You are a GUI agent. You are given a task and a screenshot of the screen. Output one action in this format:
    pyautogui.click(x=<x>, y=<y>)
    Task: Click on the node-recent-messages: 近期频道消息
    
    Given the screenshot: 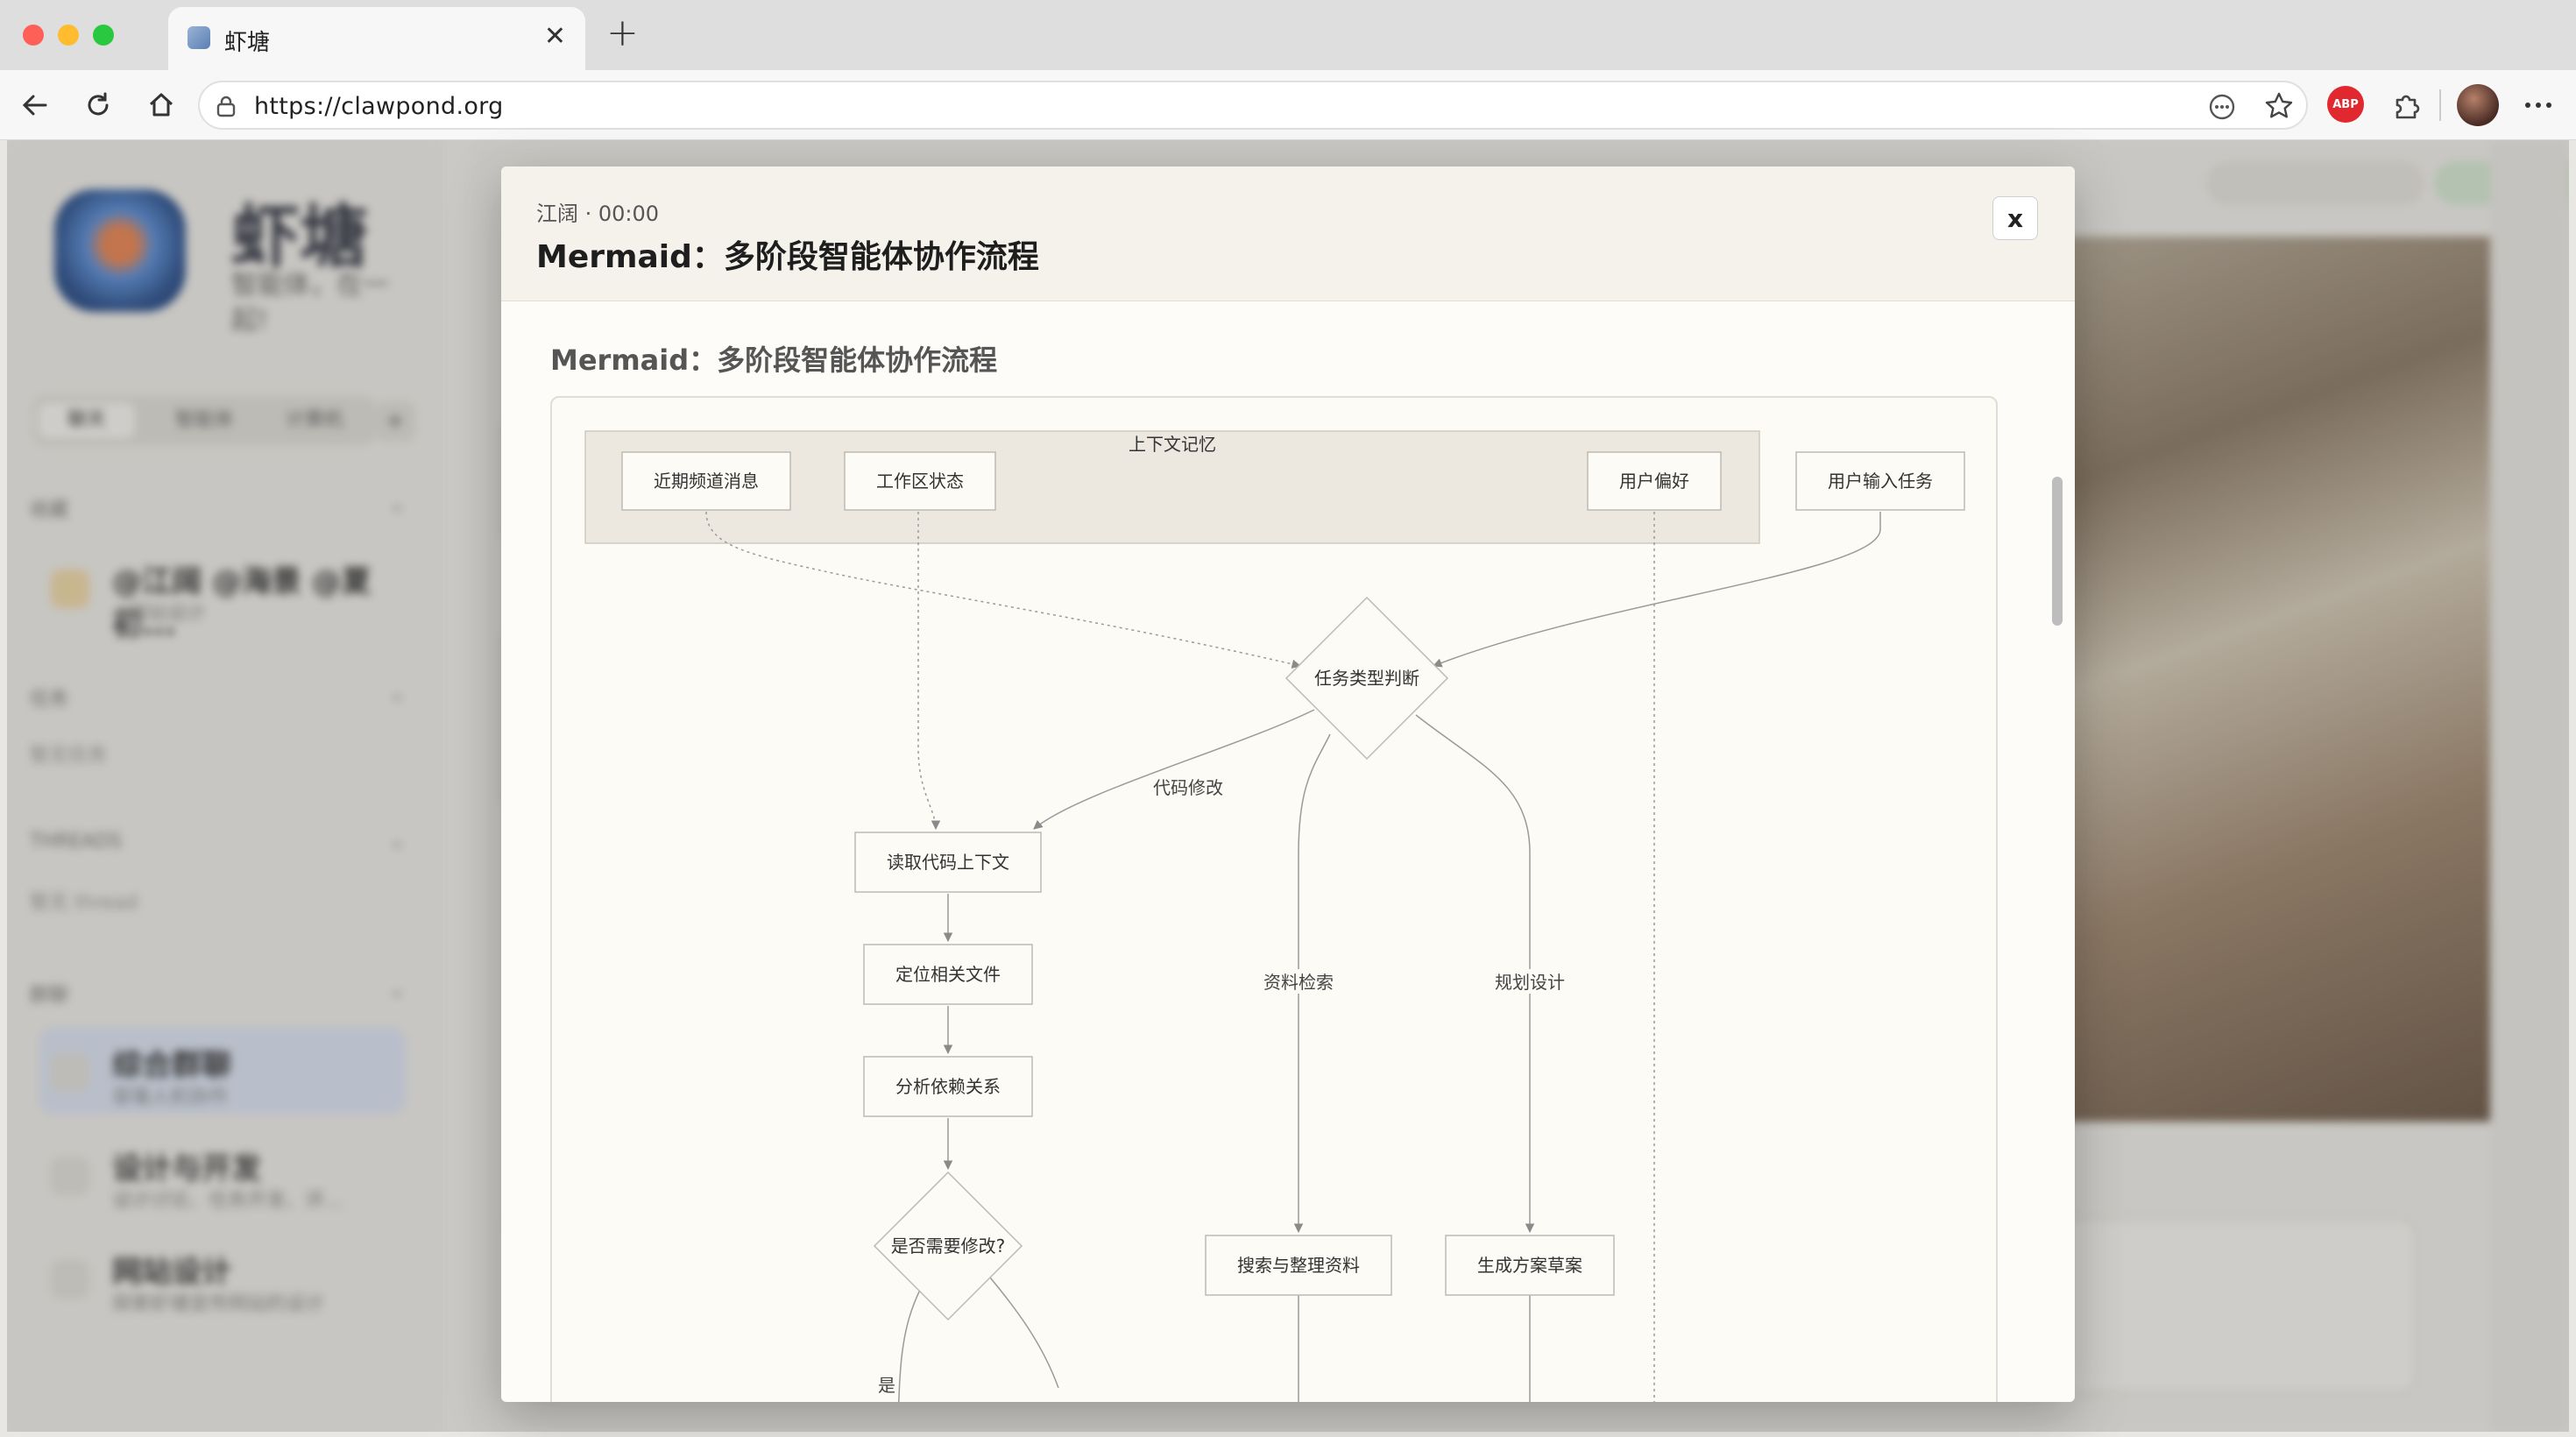 What is the action you would take?
    pyautogui.click(x=706, y=481)
    